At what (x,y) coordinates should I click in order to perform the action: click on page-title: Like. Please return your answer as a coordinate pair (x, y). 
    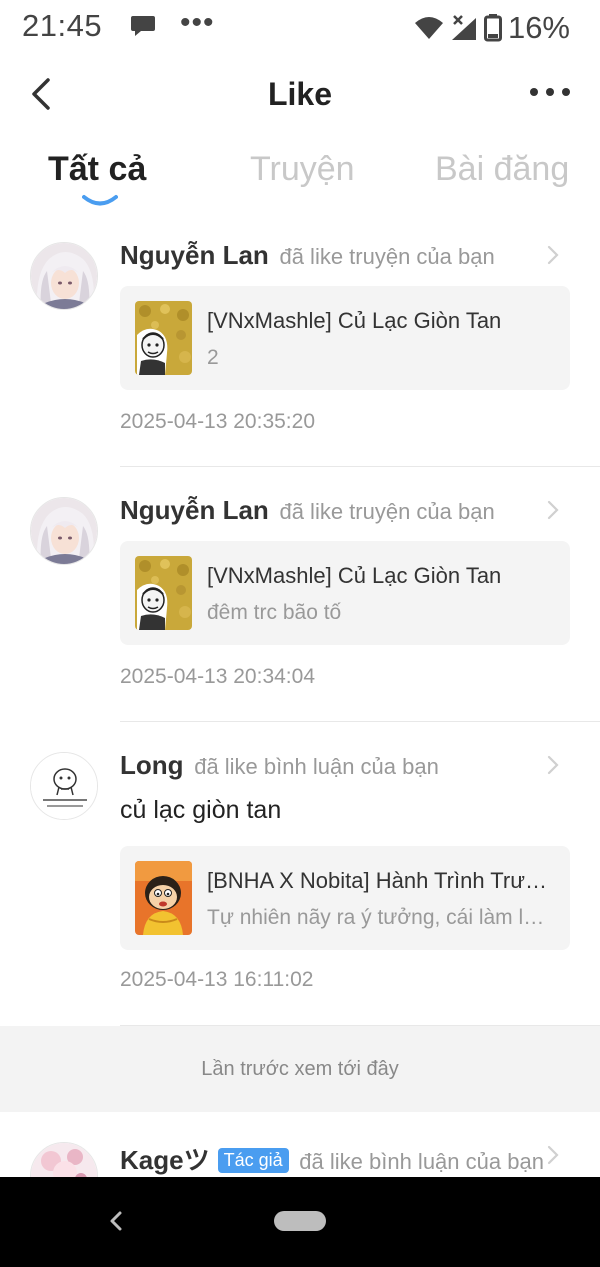
    Looking at the image, I should click on (300, 94).